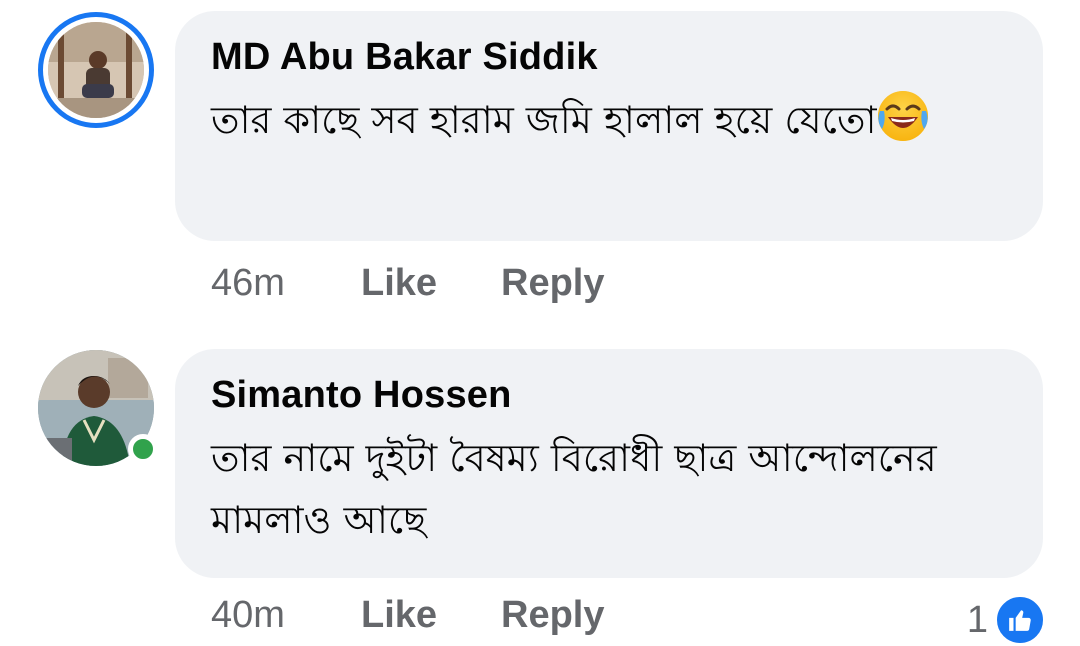 The height and width of the screenshot is (646, 1080). I want to click on comment-actions: 46m Like Reply, so click(407, 283).